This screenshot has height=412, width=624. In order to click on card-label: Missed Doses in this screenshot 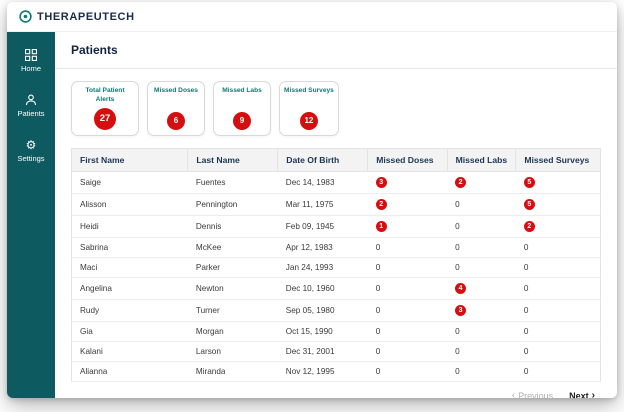, I will do `click(176, 90)`.